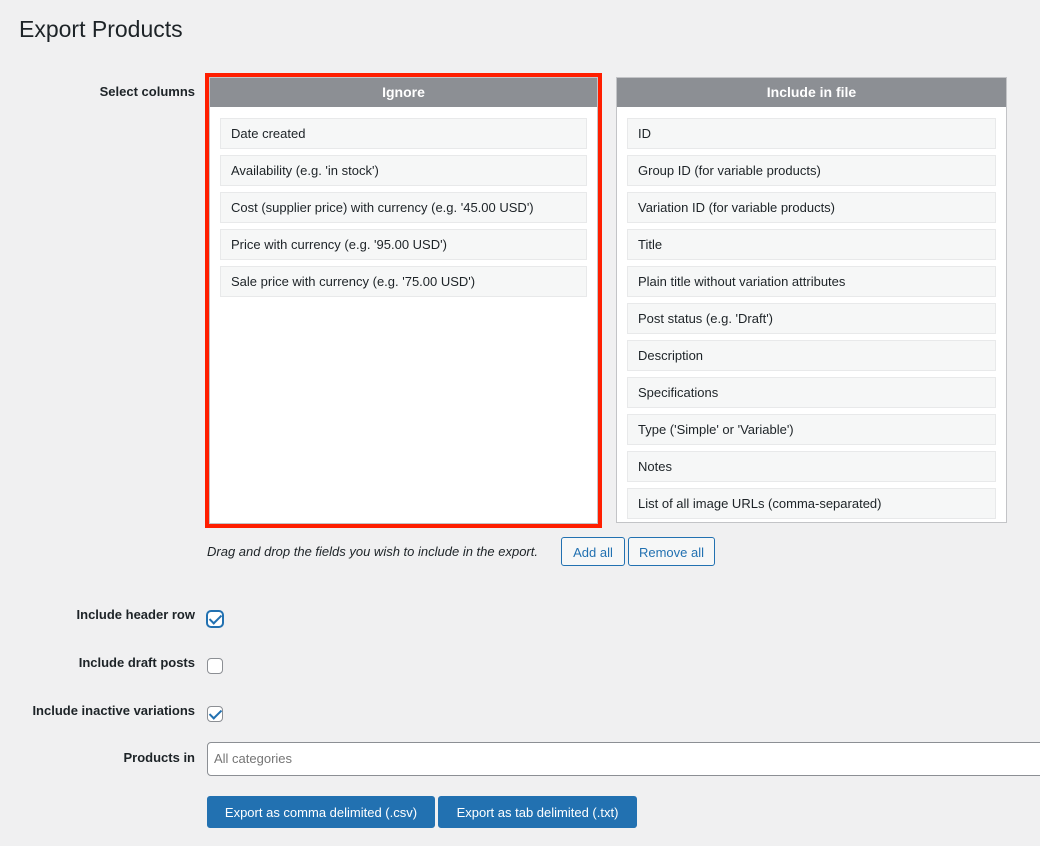 The width and height of the screenshot is (1040, 846). I want to click on field-item: Post status (e.g. 'Draft'), so click(811, 318).